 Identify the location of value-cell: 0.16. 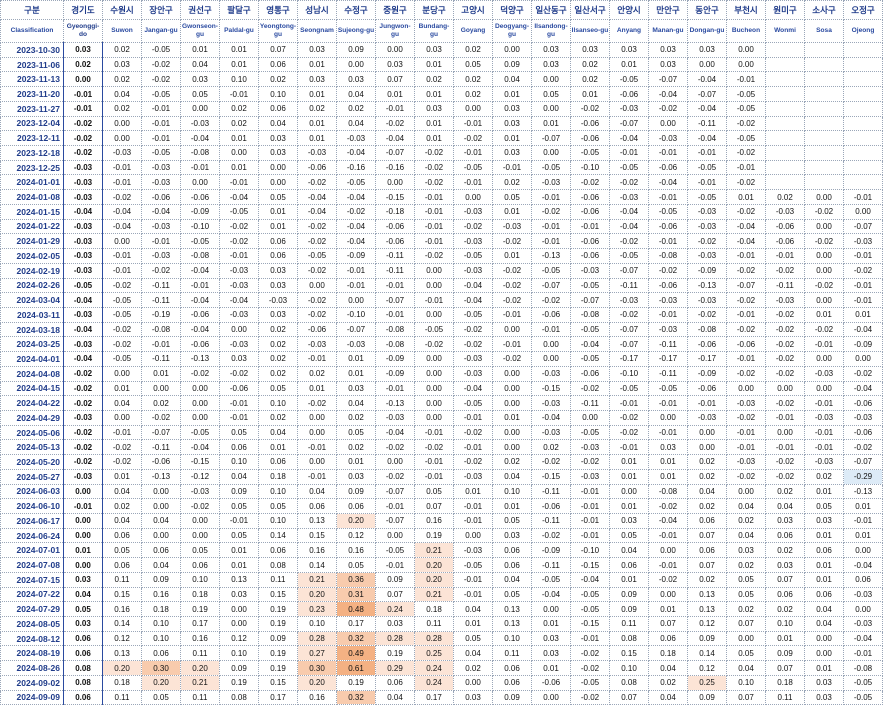
(434, 521).